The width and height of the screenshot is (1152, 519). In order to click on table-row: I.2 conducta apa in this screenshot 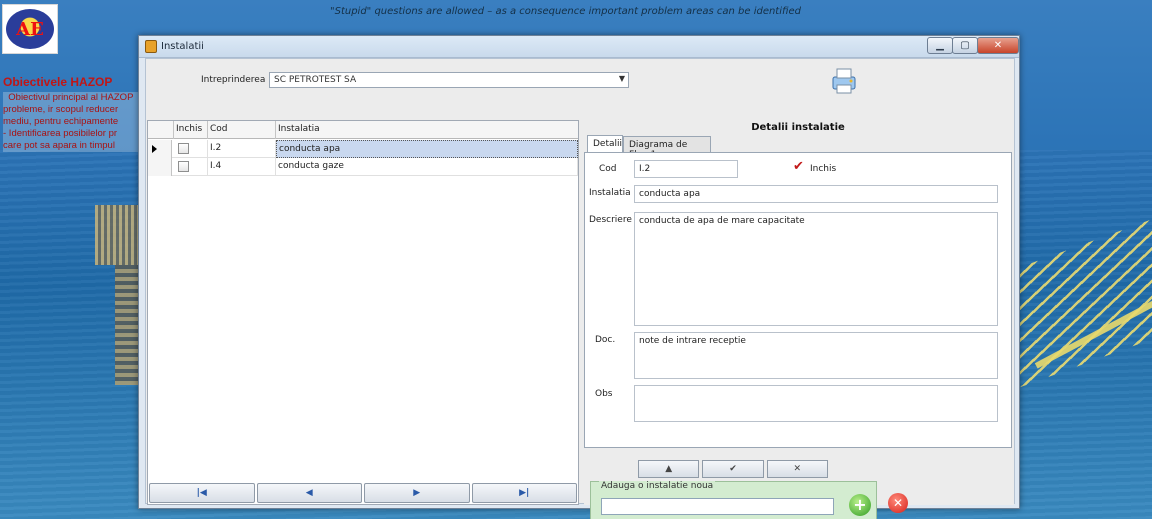, I will do `click(363, 149)`.